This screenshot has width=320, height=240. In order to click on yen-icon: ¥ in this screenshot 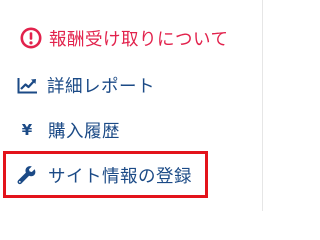, I will do `click(27, 130)`.